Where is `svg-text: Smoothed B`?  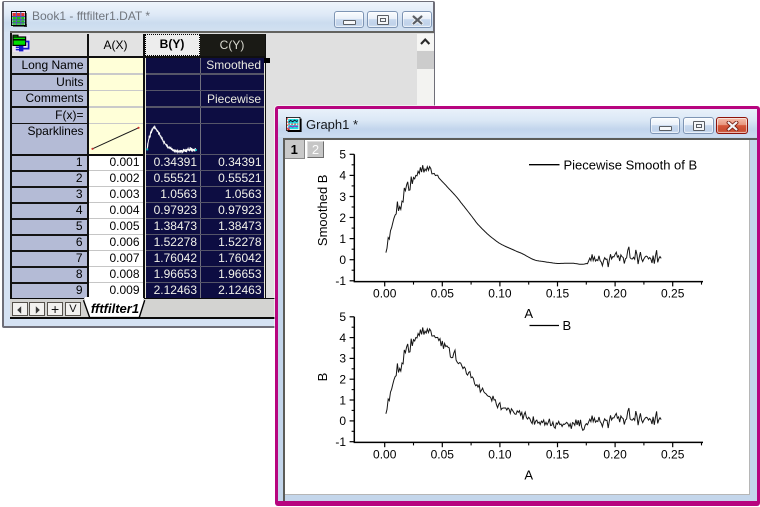 svg-text: Smoothed B is located at coordinates (322, 211).